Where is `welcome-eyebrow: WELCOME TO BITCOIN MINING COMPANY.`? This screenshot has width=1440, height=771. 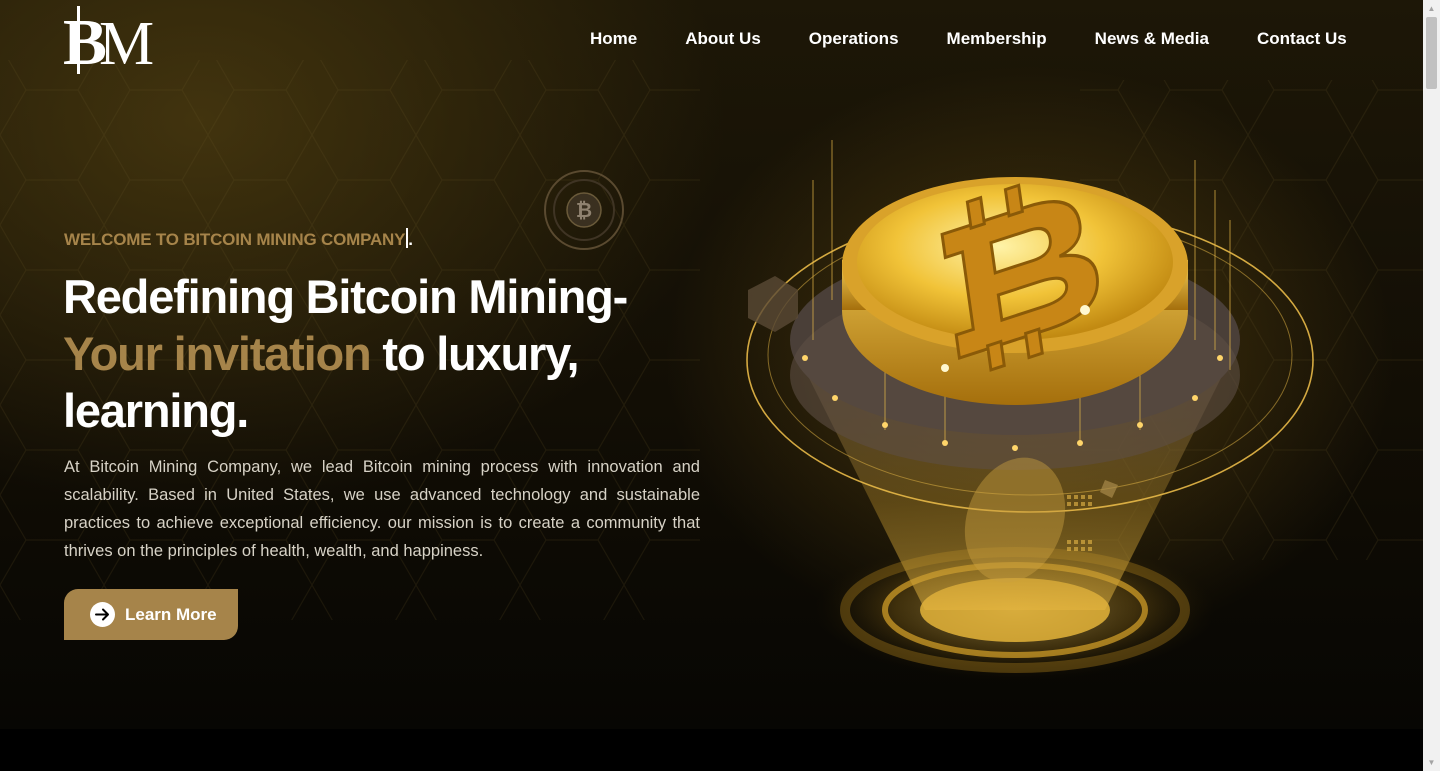 welcome-eyebrow: WELCOME TO BITCOIN MINING COMPANY. is located at coordinates (238, 239).